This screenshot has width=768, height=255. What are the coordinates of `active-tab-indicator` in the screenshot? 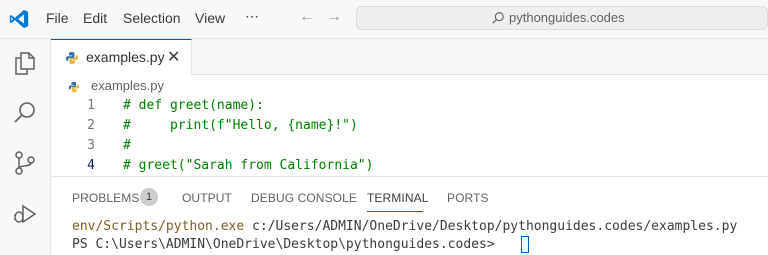 It's located at (395, 211).